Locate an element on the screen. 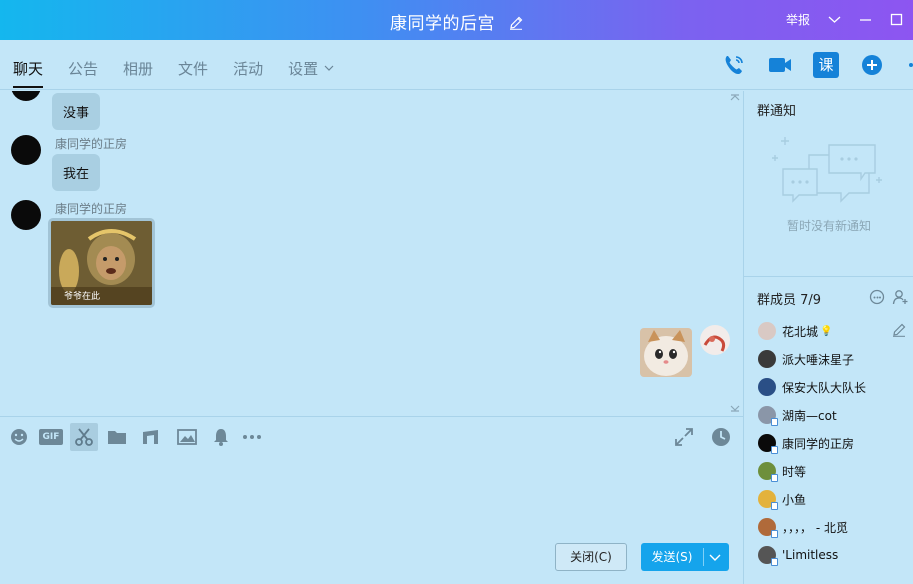 The width and height of the screenshot is (913, 584). title-bar: 康同学的后宫 举报 is located at coordinates (456, 20).